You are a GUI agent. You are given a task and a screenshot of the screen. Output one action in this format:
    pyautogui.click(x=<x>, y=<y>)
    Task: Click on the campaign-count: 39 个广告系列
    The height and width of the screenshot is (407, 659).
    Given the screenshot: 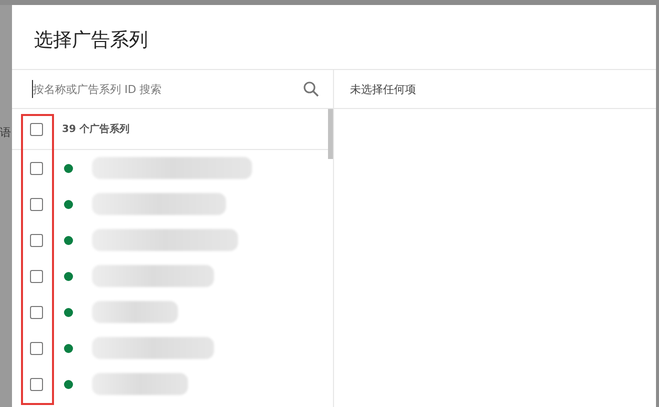 What is the action you would take?
    pyautogui.click(x=96, y=129)
    